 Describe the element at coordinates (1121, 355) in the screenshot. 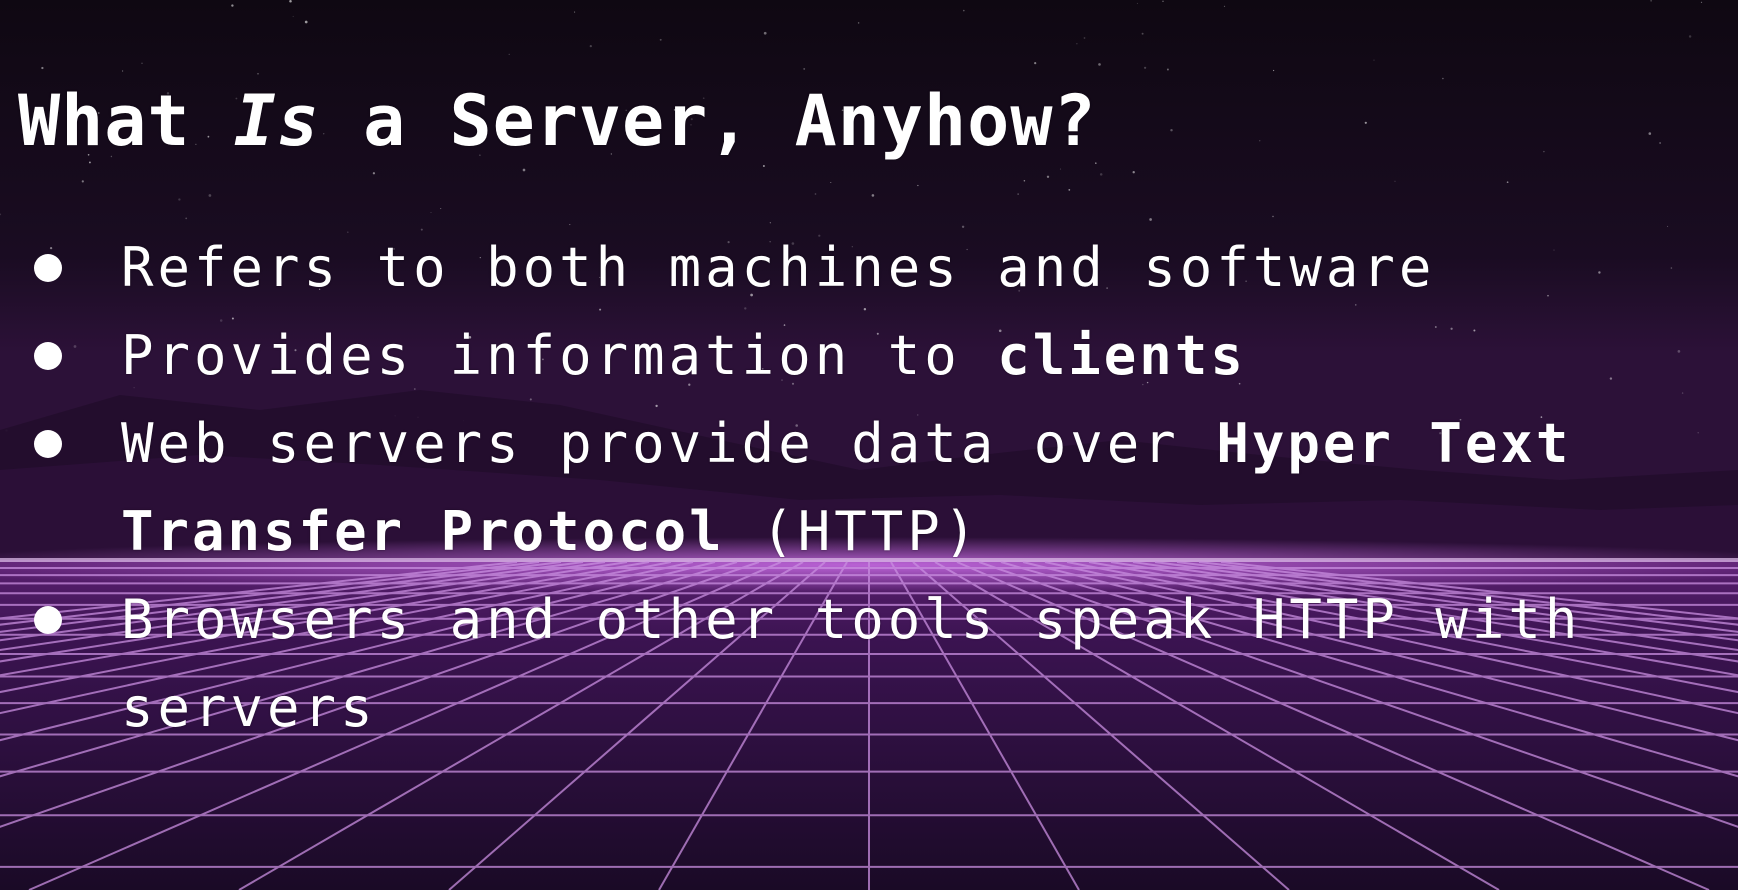

I see `bullet-bold-term: clients` at that location.